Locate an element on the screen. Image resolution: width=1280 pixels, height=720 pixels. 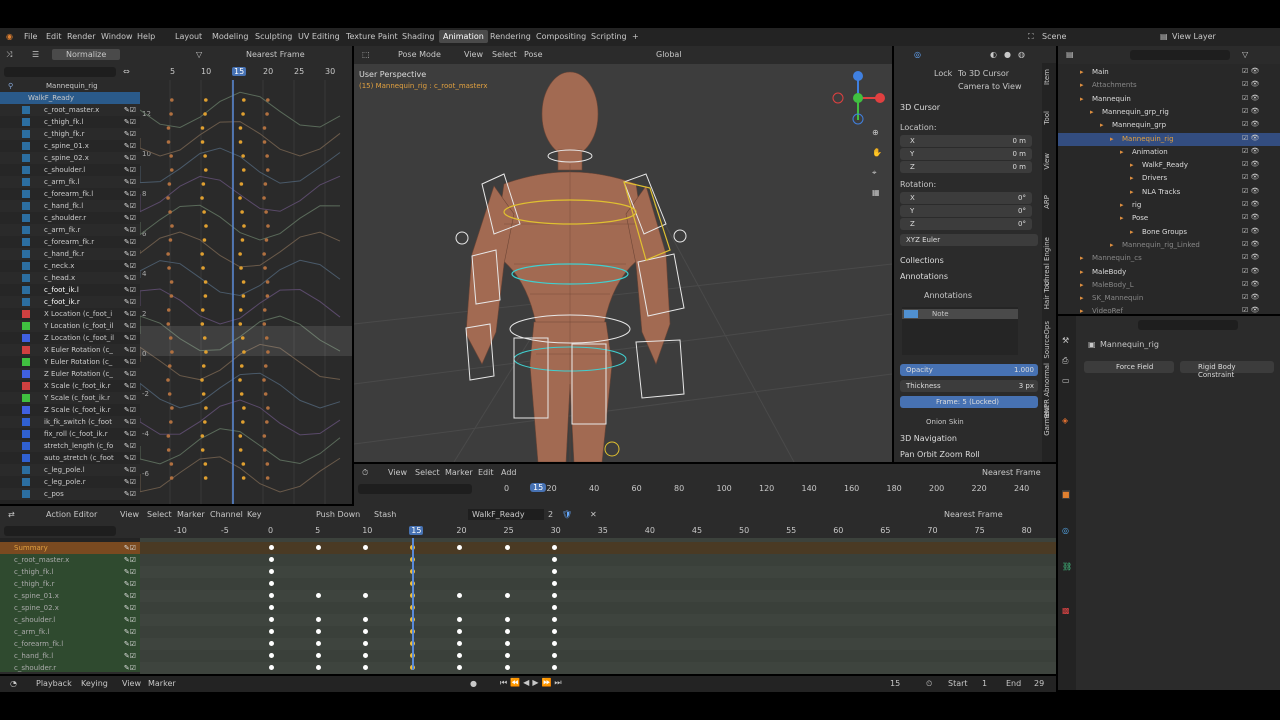
outliner-item: ▸ Mannequin_grp_rig ☑ 👁 is located at coordinates (1169, 112).